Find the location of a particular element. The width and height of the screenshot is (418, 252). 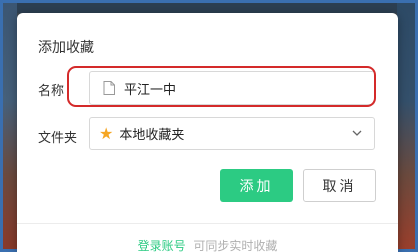

dialog-footer: 登录账号 可同步实时收藏 is located at coordinates (207, 244).